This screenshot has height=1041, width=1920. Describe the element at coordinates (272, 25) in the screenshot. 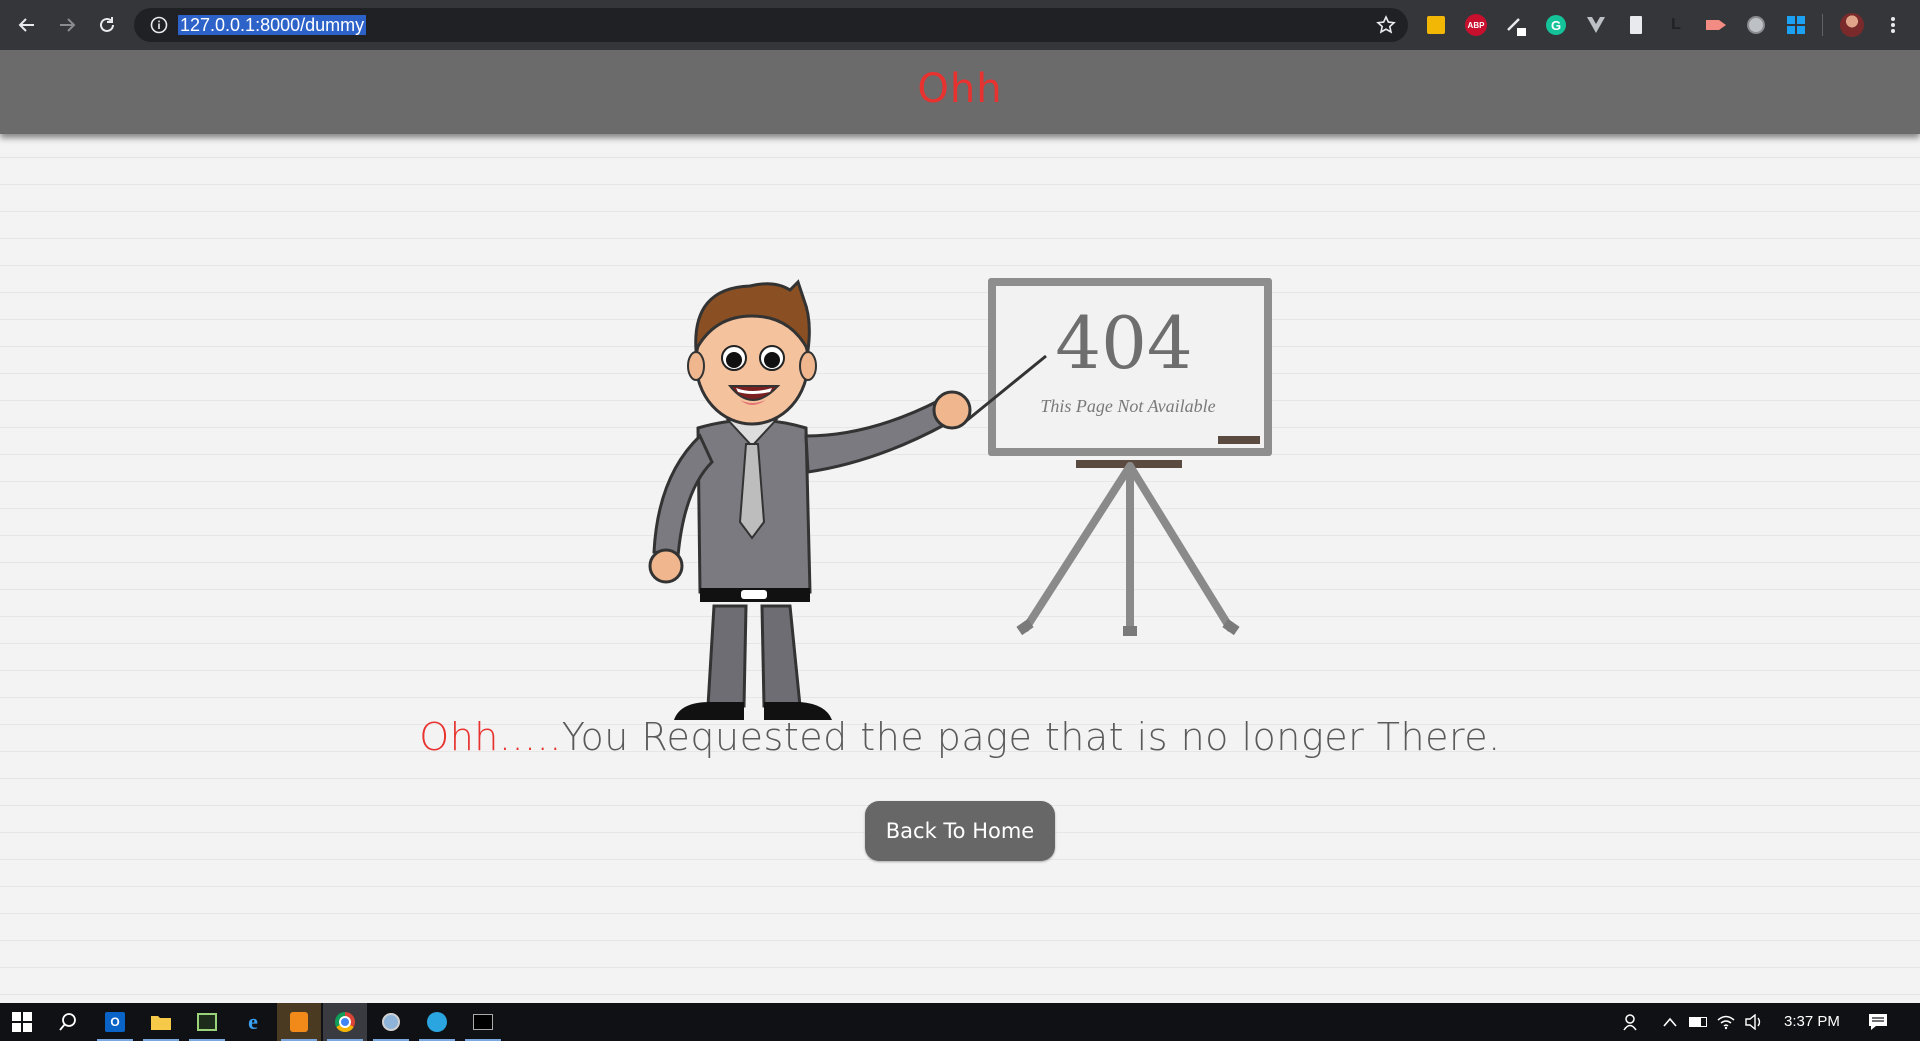

I see `url-text: 127.0.0.1:8000/dummy` at that location.